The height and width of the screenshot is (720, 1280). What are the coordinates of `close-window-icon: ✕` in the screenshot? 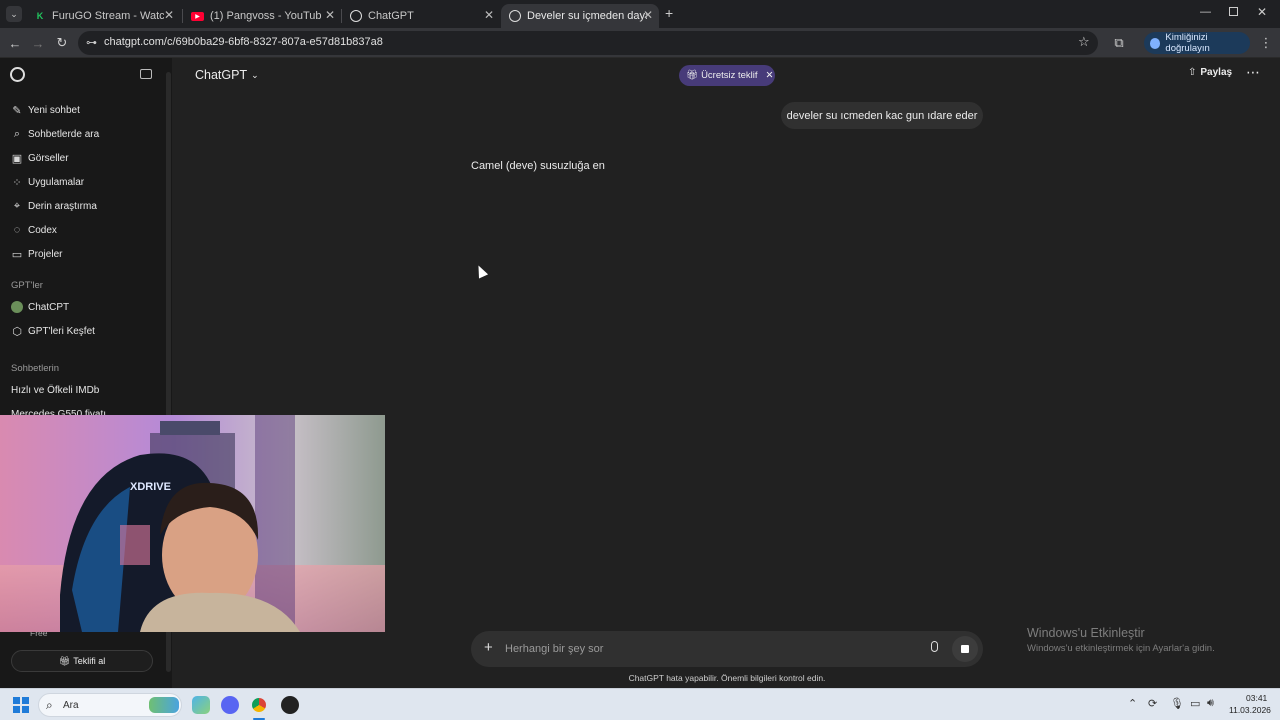 It's located at (1262, 12).